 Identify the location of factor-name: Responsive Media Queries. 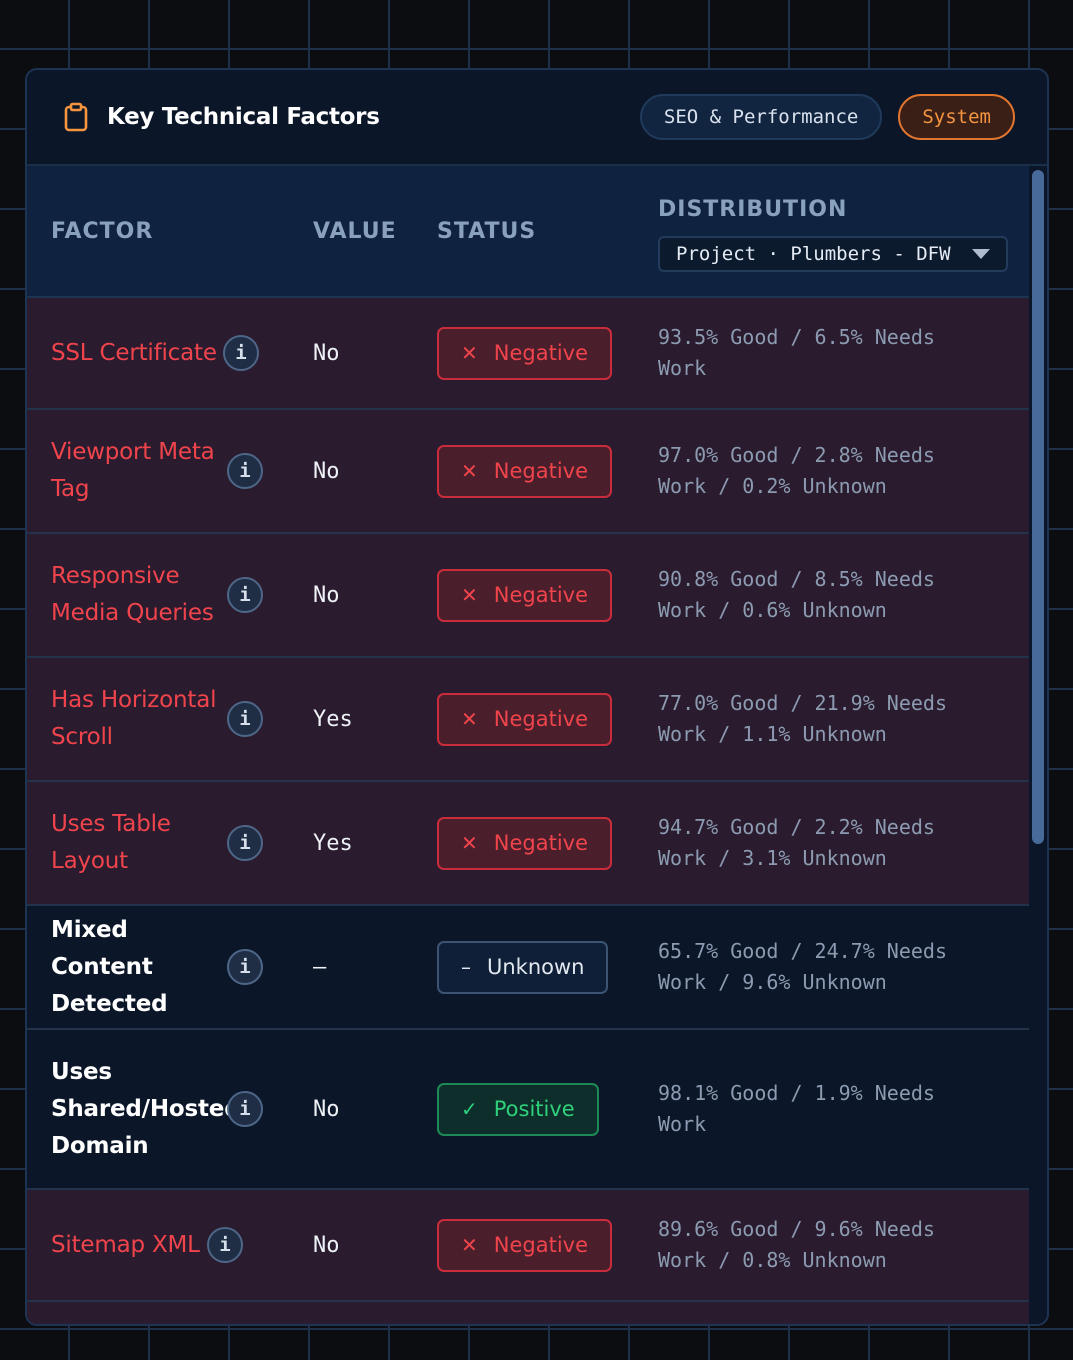
(132, 594).